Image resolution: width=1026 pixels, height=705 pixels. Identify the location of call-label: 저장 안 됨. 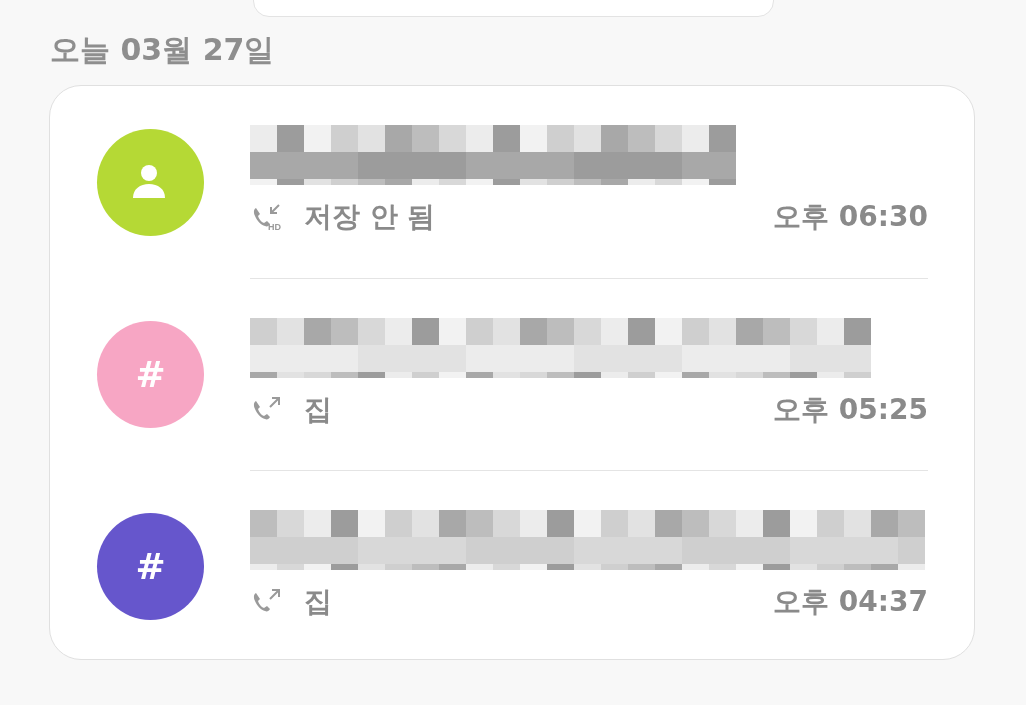
(370, 217).